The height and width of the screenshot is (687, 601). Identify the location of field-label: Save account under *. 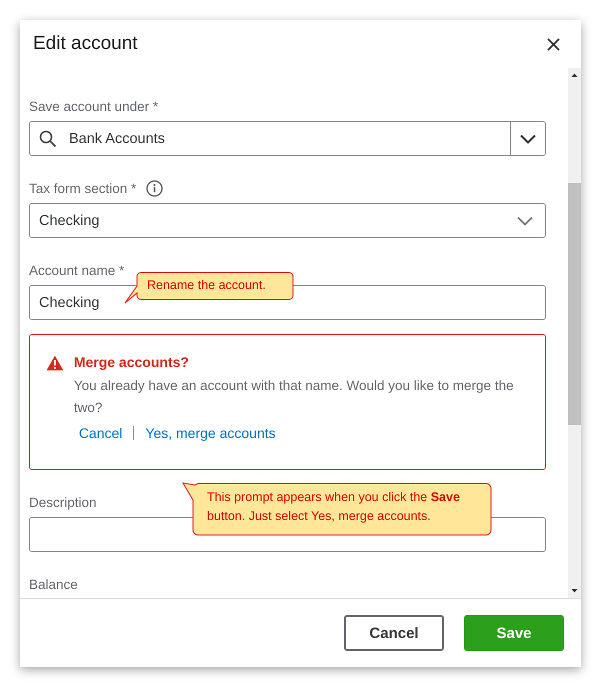
(93, 106).